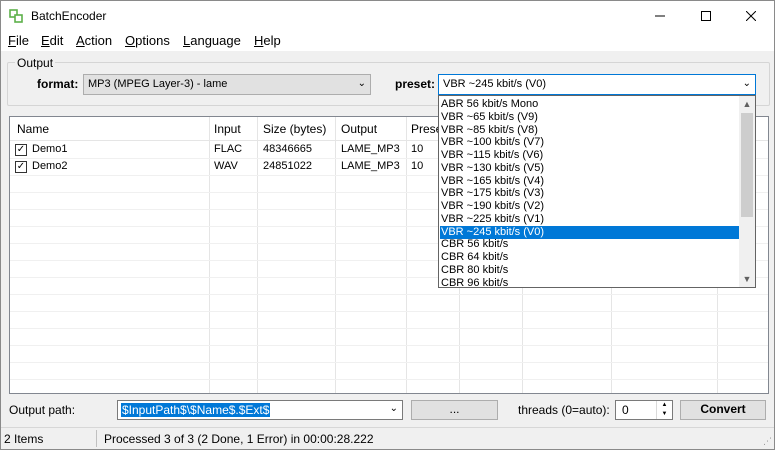  Describe the element at coordinates (590, 168) in the screenshot. I see `preset-option: VBR ~130 kbit/s (V5)` at that location.